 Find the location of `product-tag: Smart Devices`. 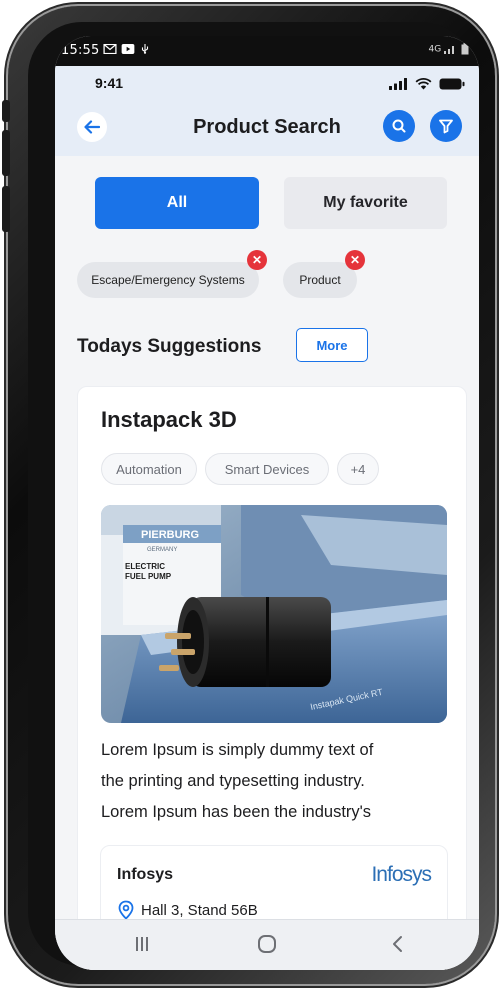

product-tag: Smart Devices is located at coordinates (267, 469).